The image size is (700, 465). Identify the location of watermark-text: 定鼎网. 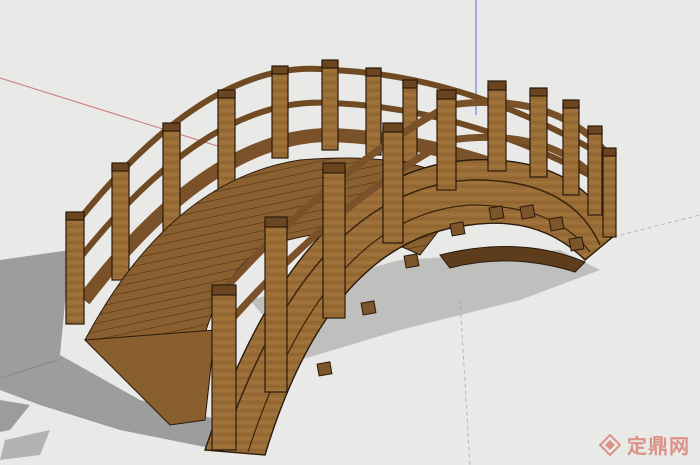
(658, 446).